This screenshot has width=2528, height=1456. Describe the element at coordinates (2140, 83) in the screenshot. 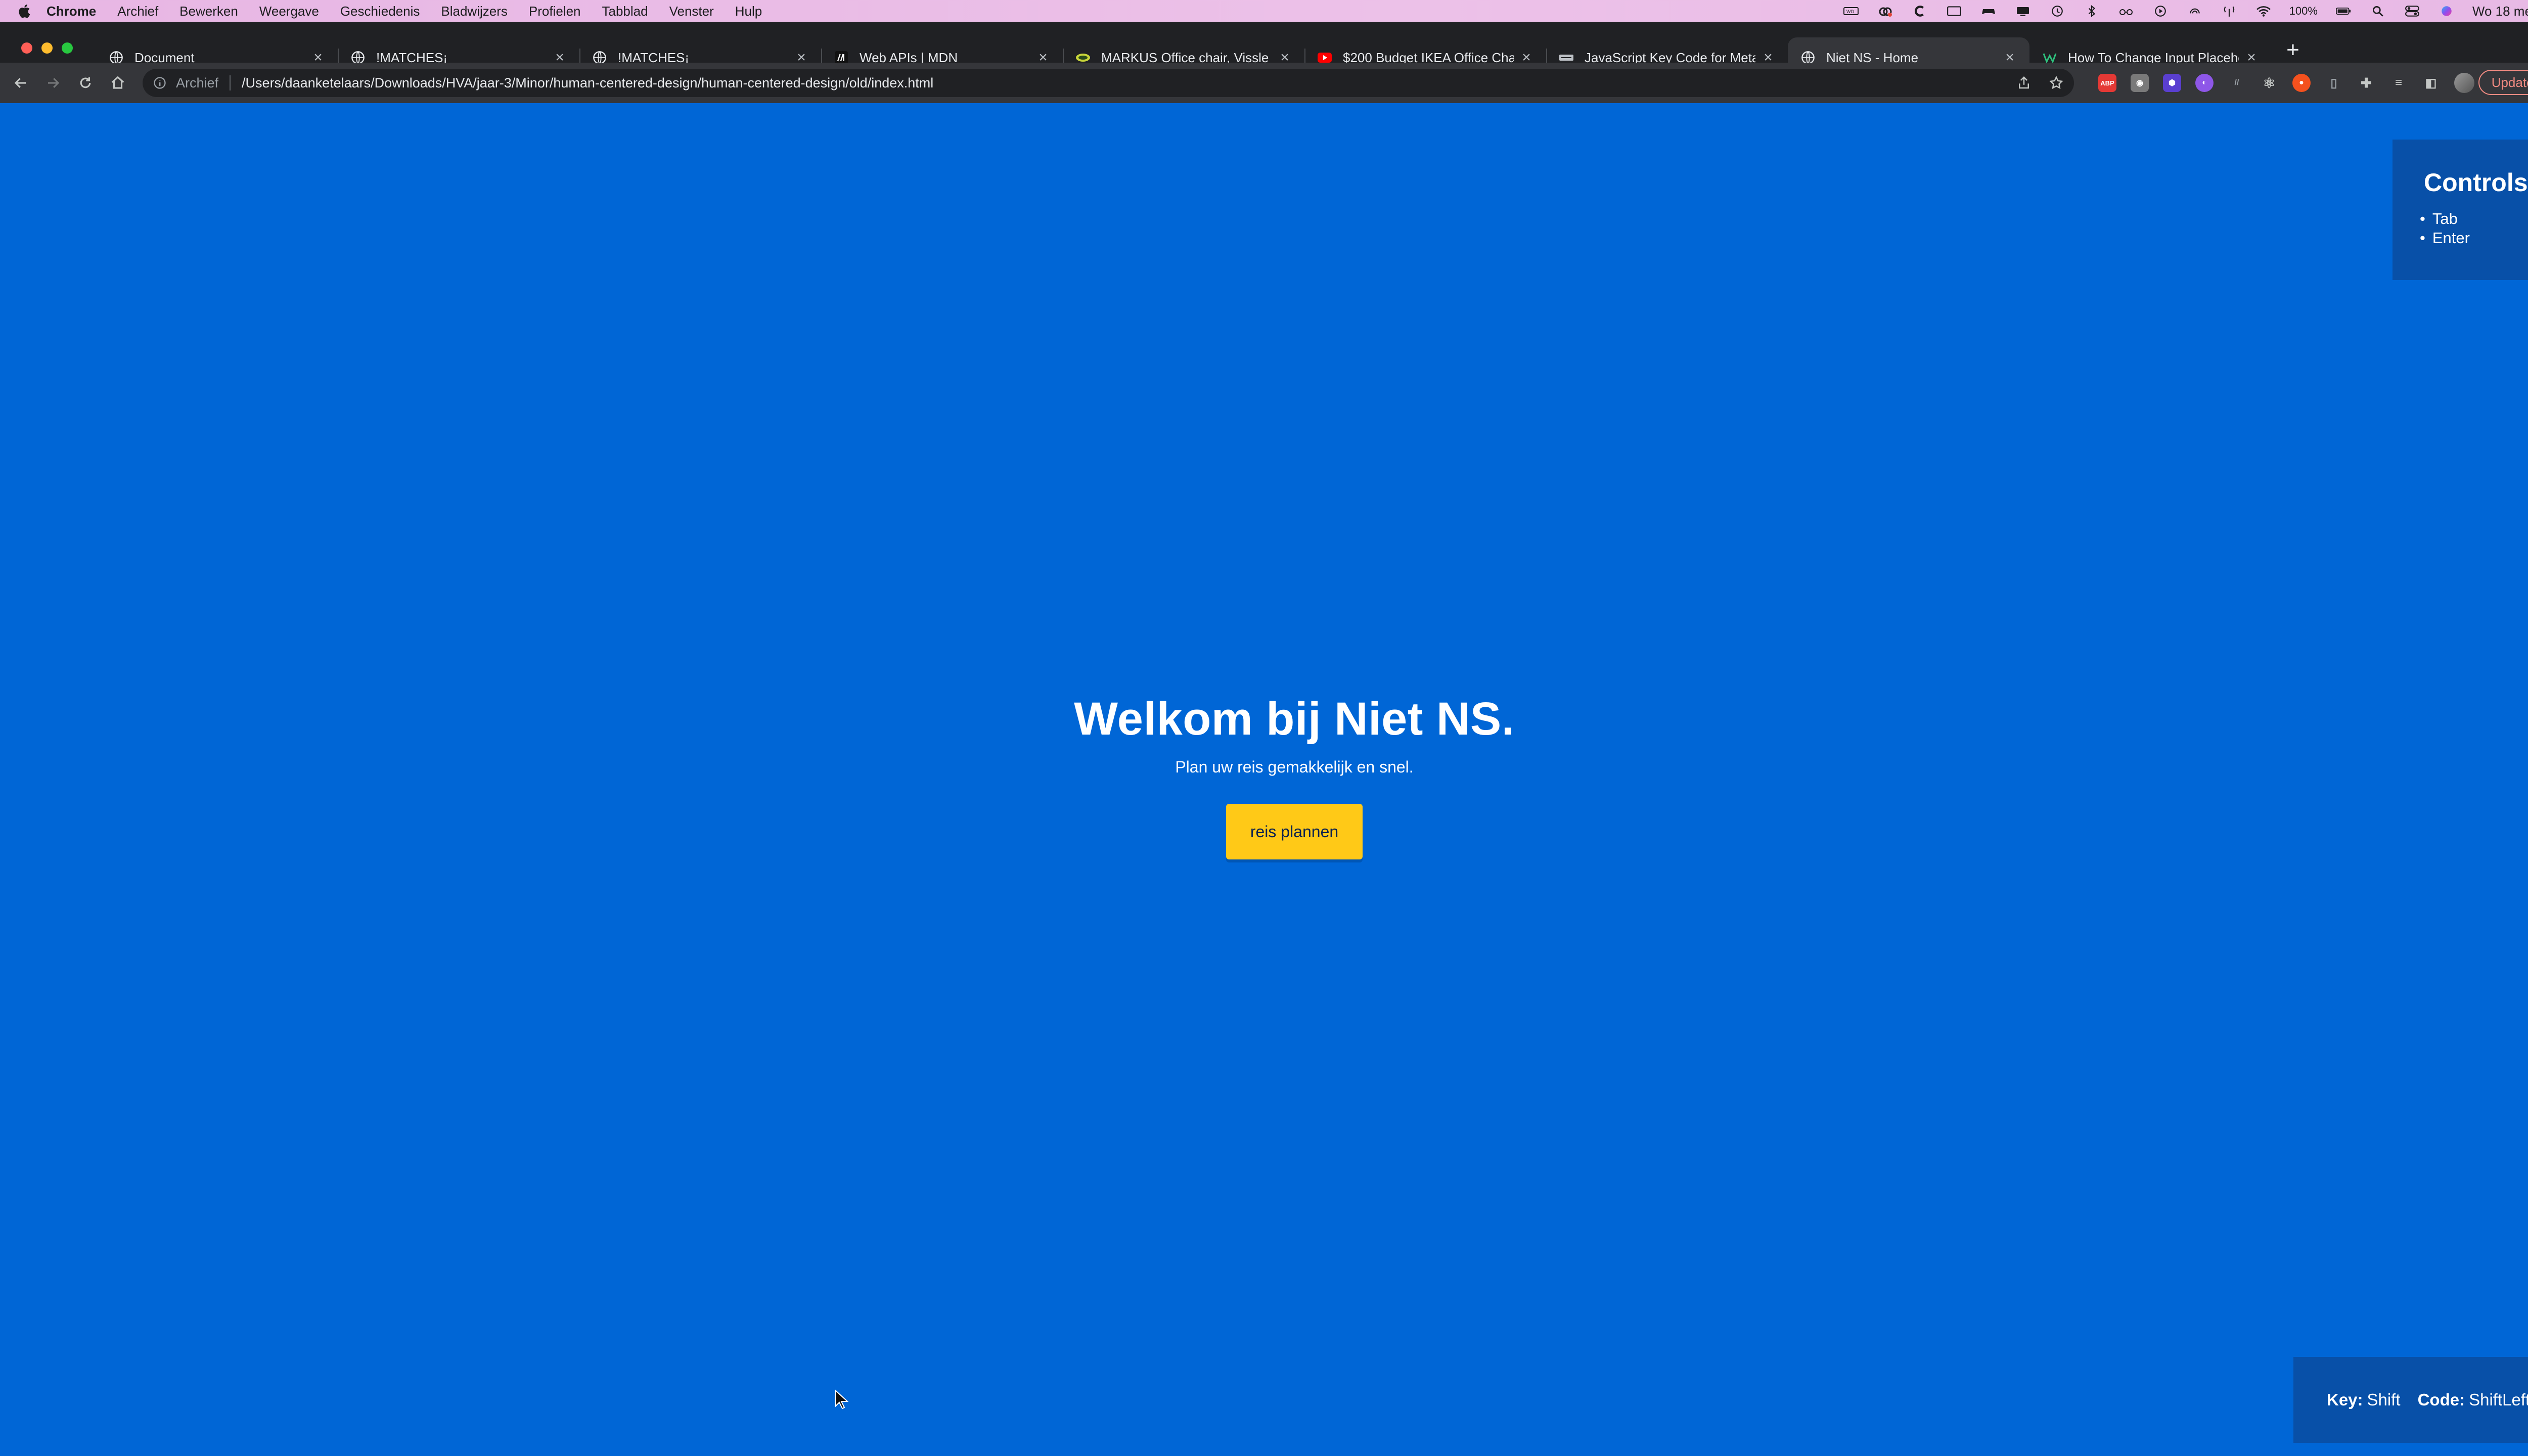

I see `camera-icon: ◉` at that location.